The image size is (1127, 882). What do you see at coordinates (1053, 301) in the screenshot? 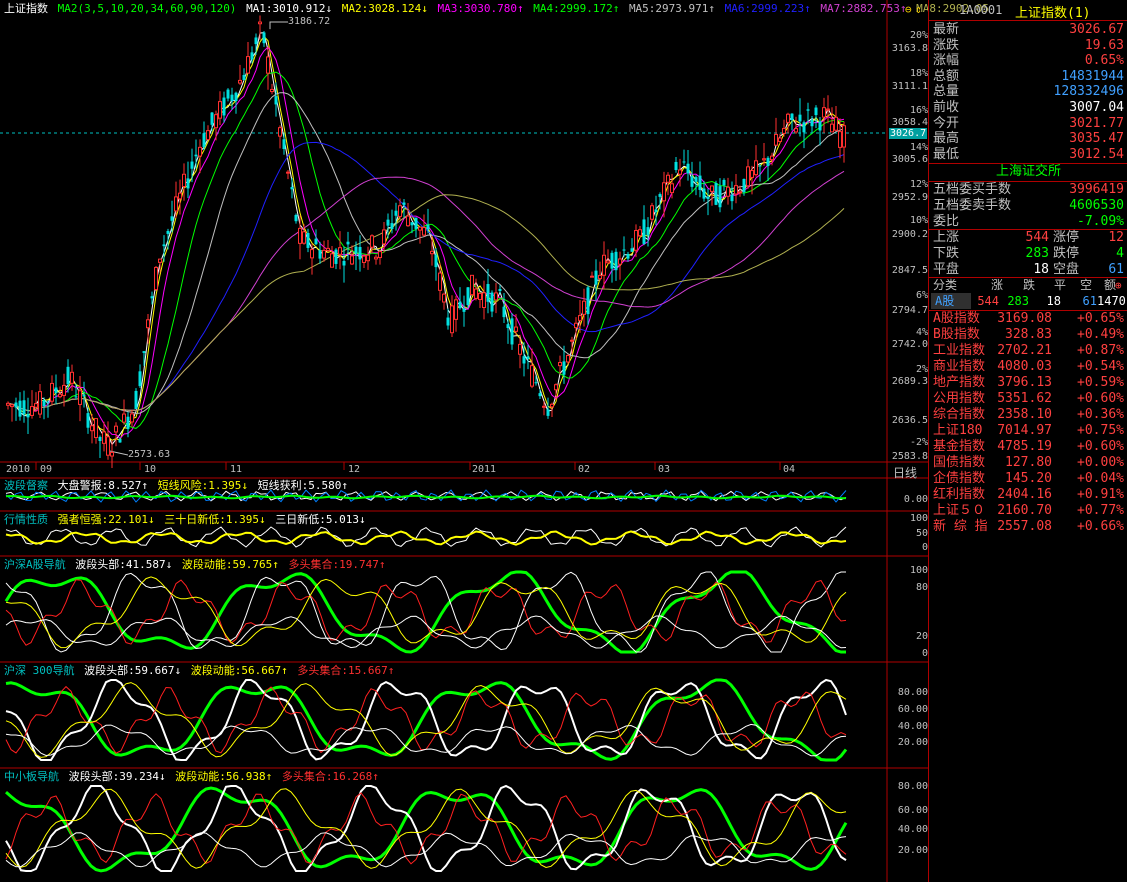
I see `class-row-flat: 18` at bounding box center [1053, 301].